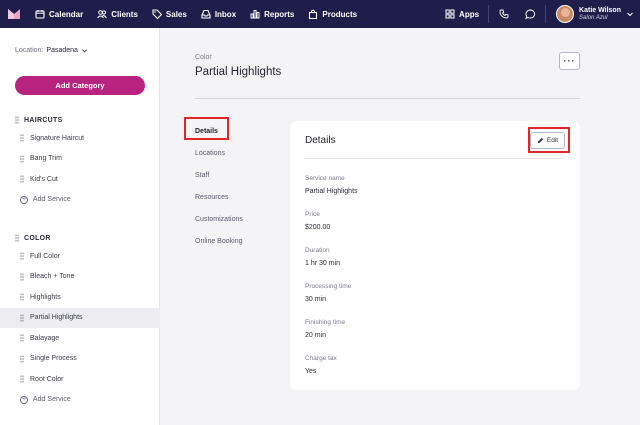 This screenshot has width=640, height=425. Describe the element at coordinates (46, 159) in the screenshot. I see `service-label: Bang Trim` at that location.